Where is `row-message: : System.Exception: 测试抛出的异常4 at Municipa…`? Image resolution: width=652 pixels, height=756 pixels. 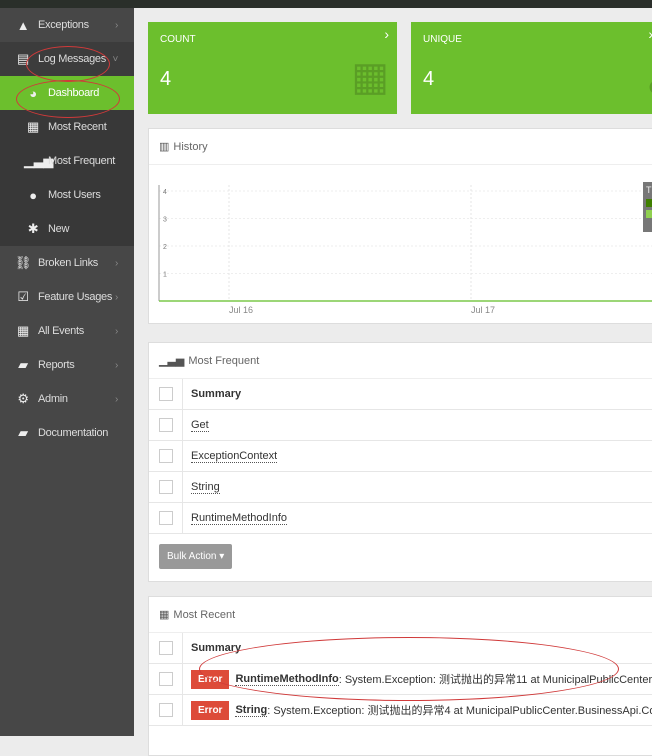
row-message: : System.Exception: 测试抛出的异常4 at Municipa… is located at coordinates (459, 711).